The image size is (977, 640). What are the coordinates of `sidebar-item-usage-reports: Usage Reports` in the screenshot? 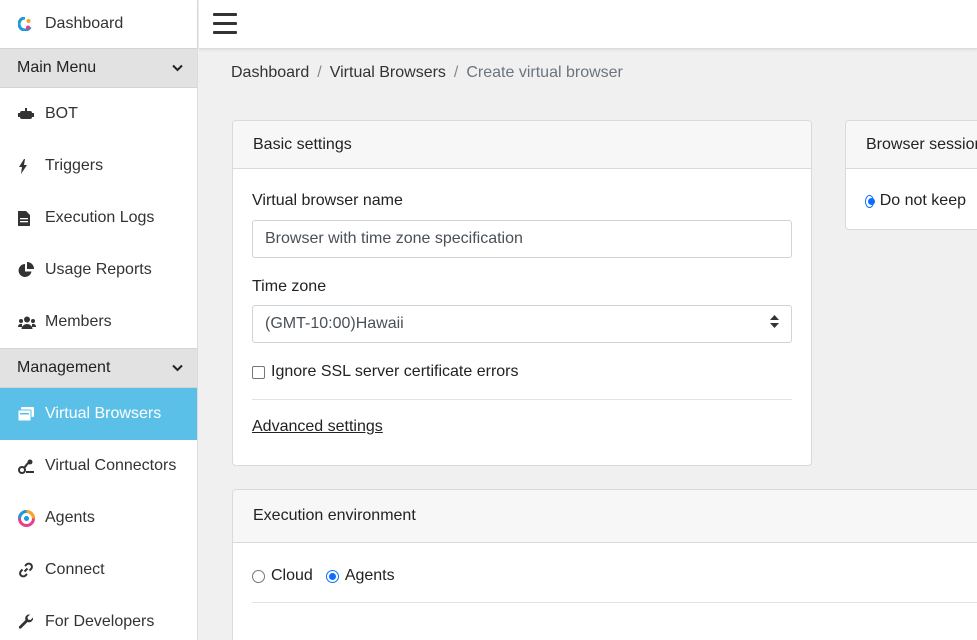 It's located at (98, 270).